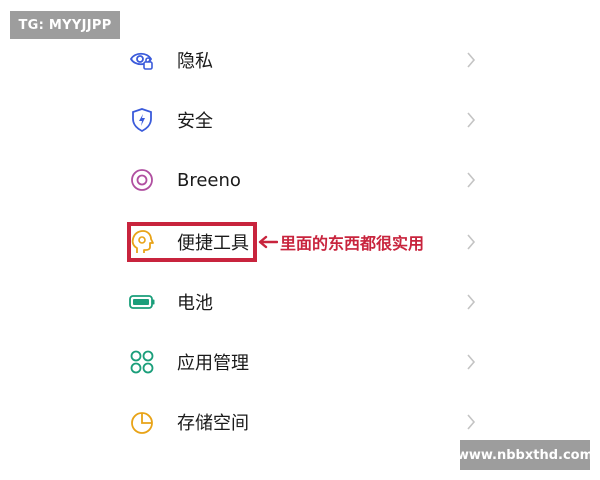 The width and height of the screenshot is (600, 480). Describe the element at coordinates (195, 121) in the screenshot. I see `settings-item-label: 安全` at that location.